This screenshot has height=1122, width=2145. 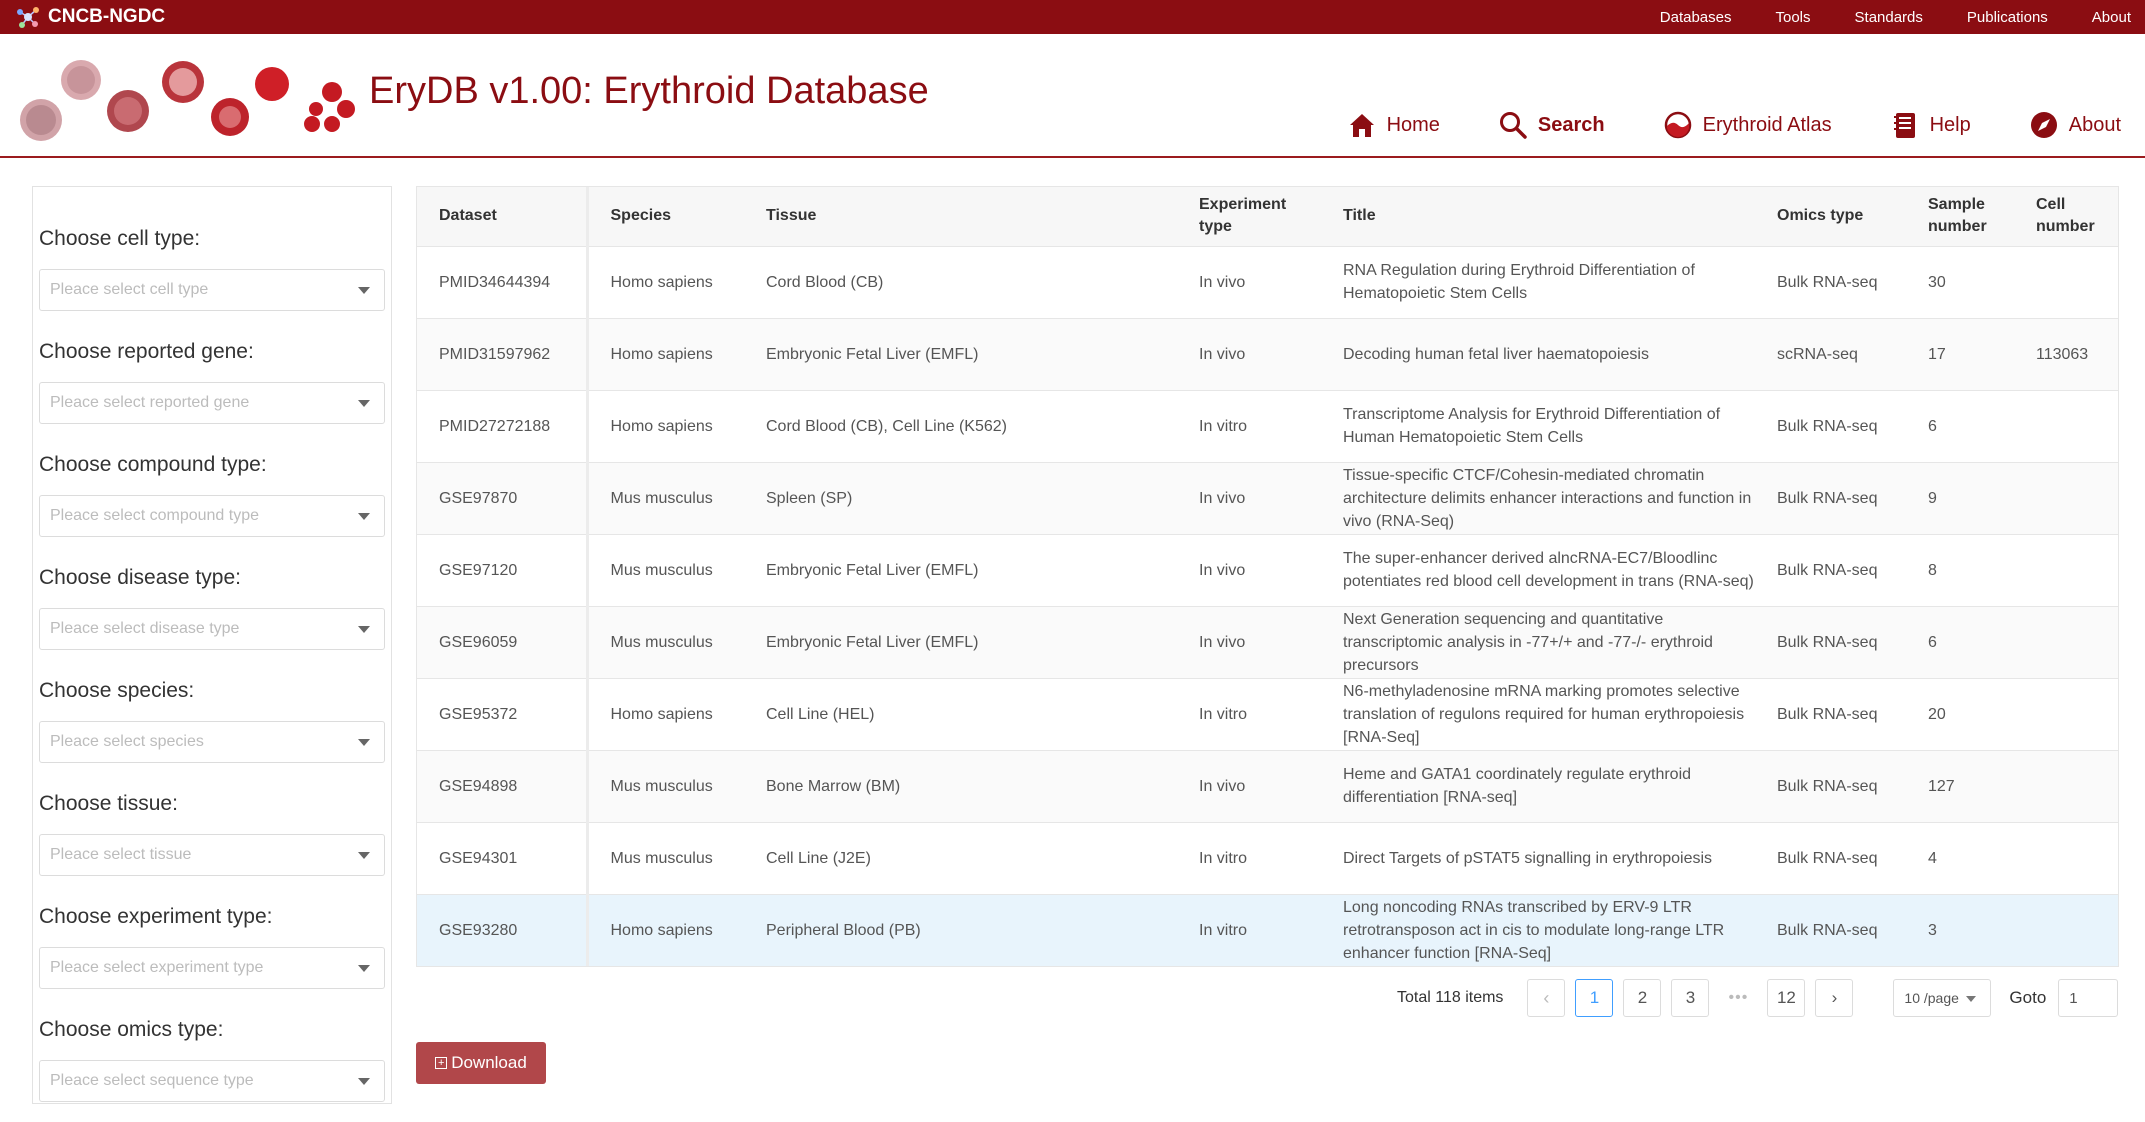 I want to click on cell-dataset: GSE97120, so click(x=503, y=570).